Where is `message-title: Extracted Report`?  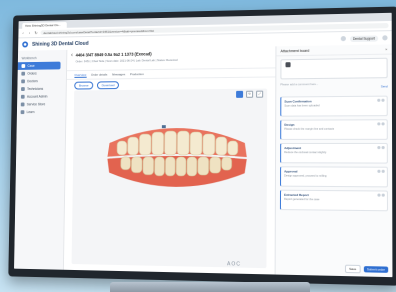 message-title: Extracted Report is located at coordinates (334, 195).